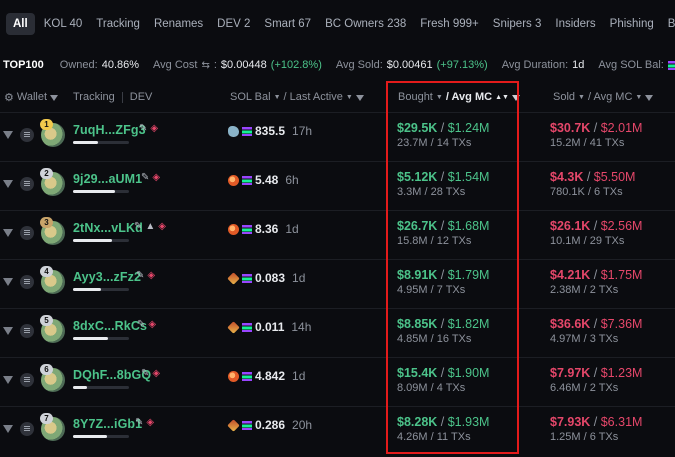 This screenshot has height=457, width=675. What do you see at coordinates (596, 429) in the screenshot?
I see `sold-cell: $7.93K / $6.31M 1.25M / 6 TXs` at bounding box center [596, 429].